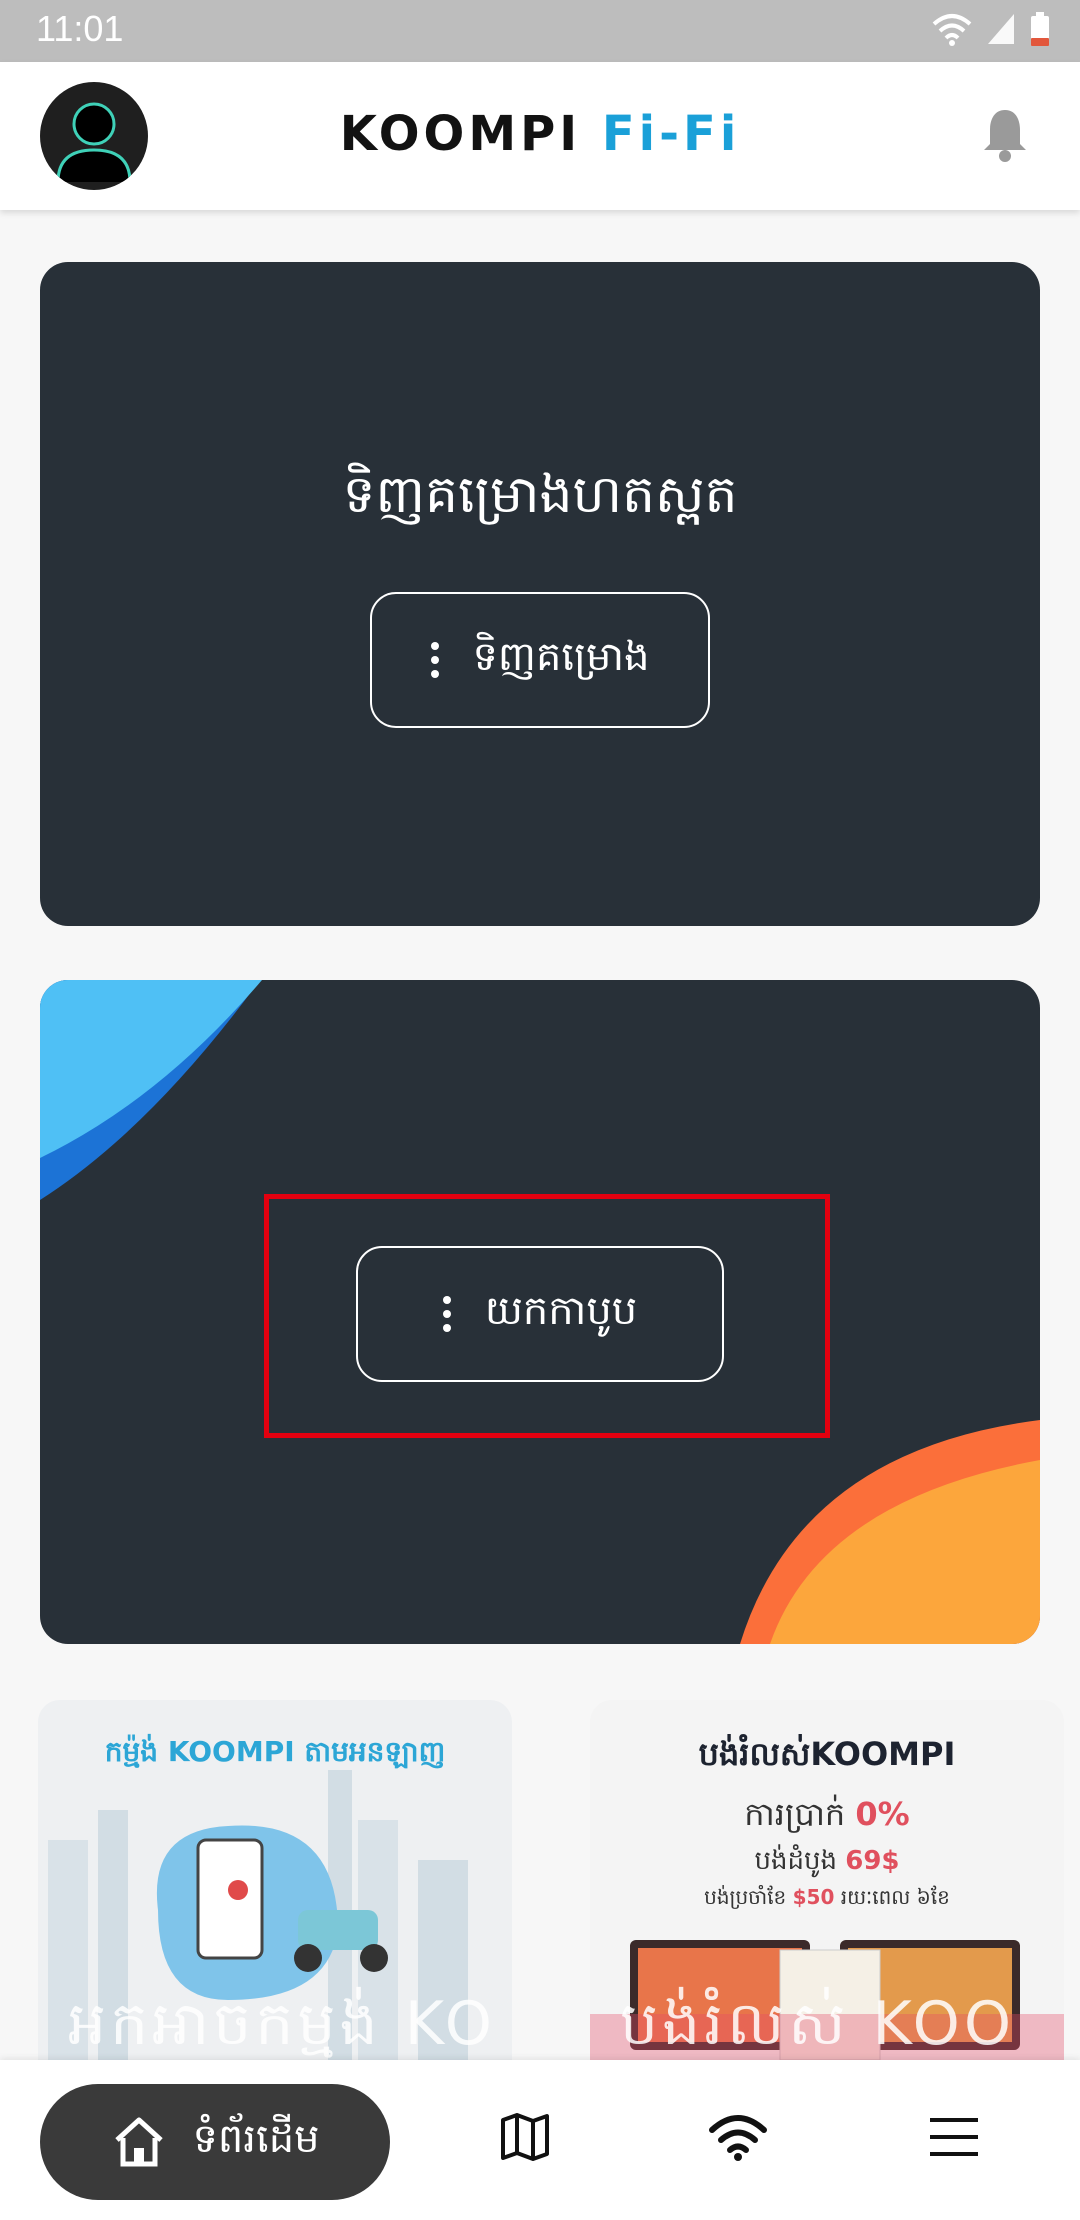  Describe the element at coordinates (547, 1316) in the screenshot. I see `highlight-box` at that location.